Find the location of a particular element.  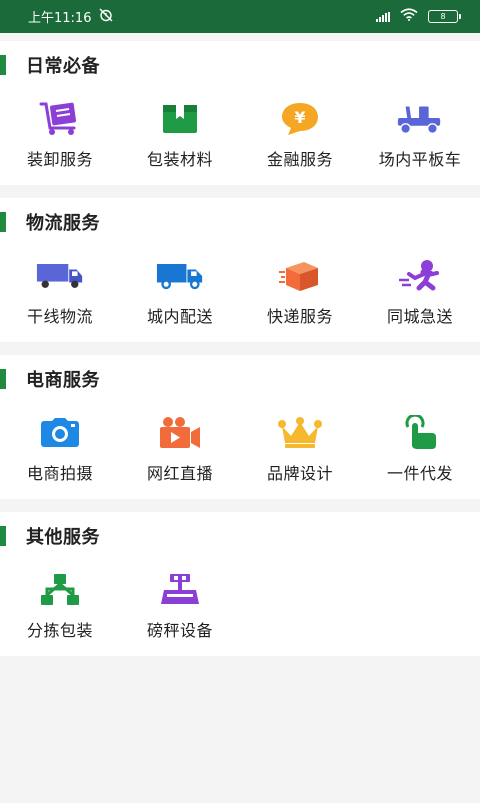

service-label: 一件代发 is located at coordinates (419, 473).